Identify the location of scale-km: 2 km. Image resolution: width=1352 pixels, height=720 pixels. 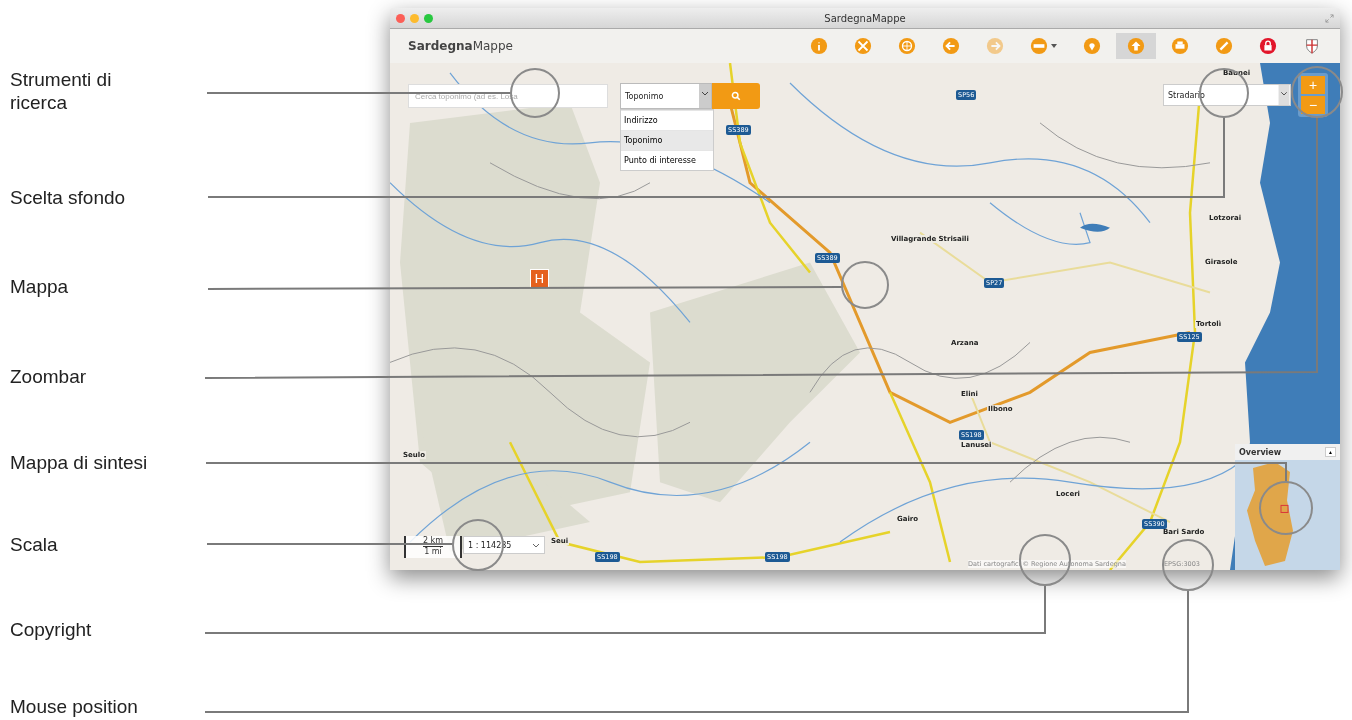
(433, 541).